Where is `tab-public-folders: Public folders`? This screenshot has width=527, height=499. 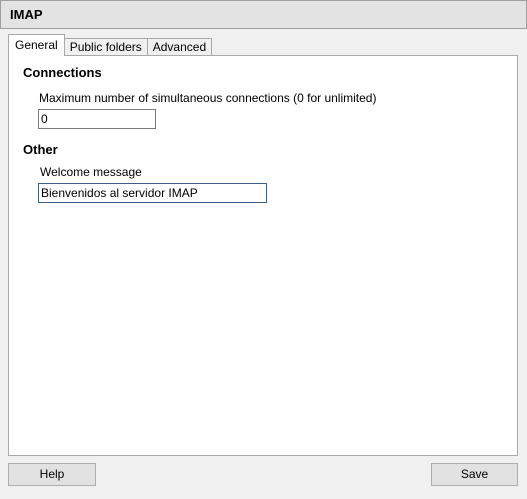
tab-public-folders: Public folders is located at coordinates (105, 47).